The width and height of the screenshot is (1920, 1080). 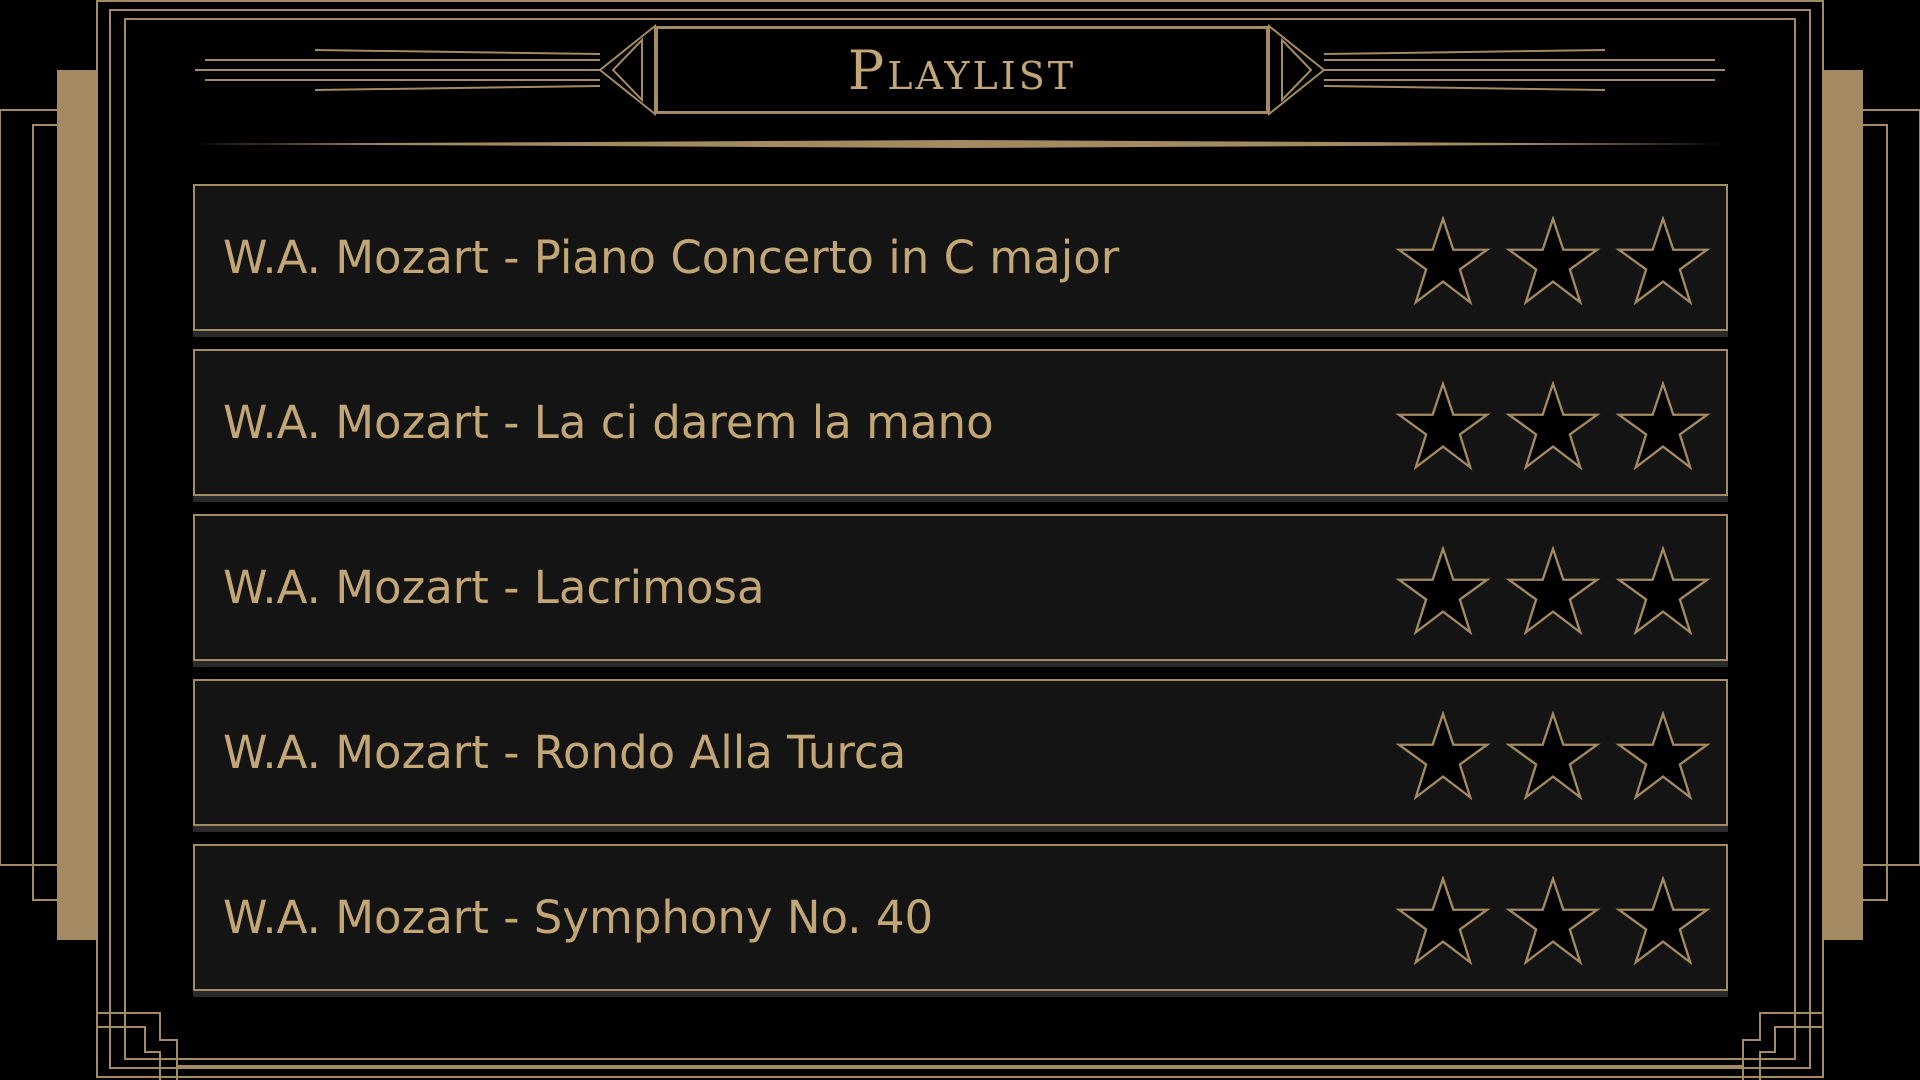 What do you see at coordinates (578, 917) in the screenshot?
I see `track-title: W.A. Mozart - Symphony No. 40` at bounding box center [578, 917].